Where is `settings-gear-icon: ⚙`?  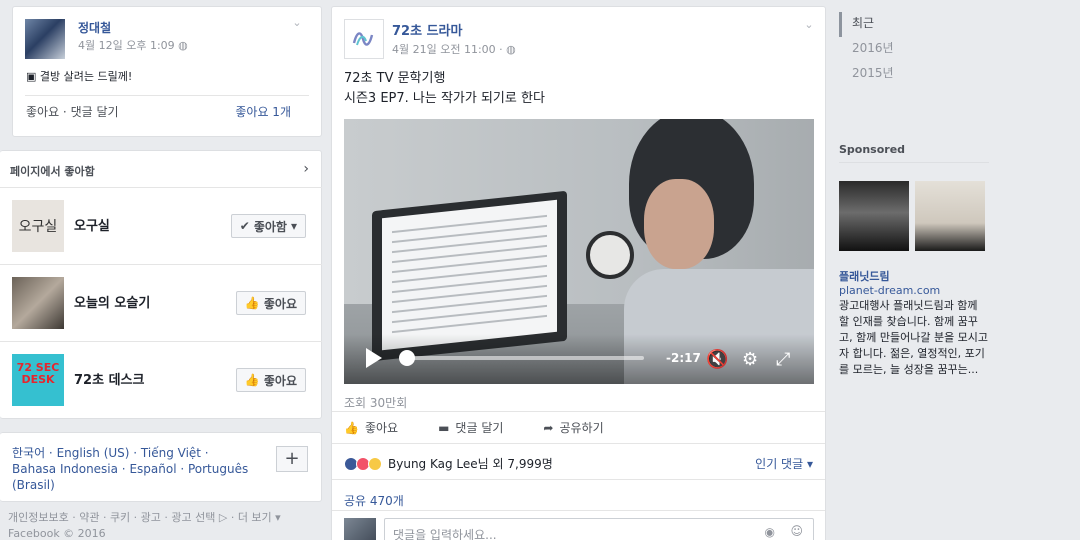 settings-gear-icon: ⚙ is located at coordinates (750, 360).